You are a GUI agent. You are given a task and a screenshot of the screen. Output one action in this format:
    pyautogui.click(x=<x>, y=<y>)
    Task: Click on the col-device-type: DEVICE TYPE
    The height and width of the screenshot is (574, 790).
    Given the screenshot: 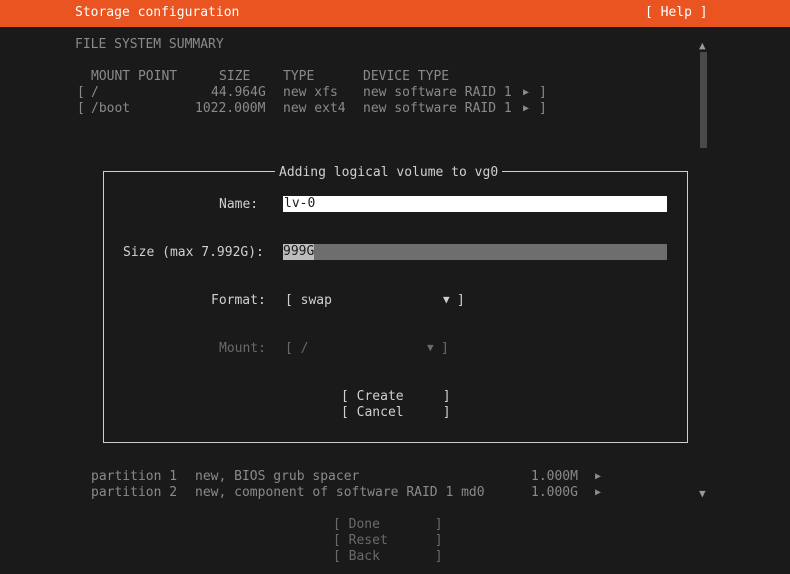 What is the action you would take?
    pyautogui.click(x=406, y=76)
    